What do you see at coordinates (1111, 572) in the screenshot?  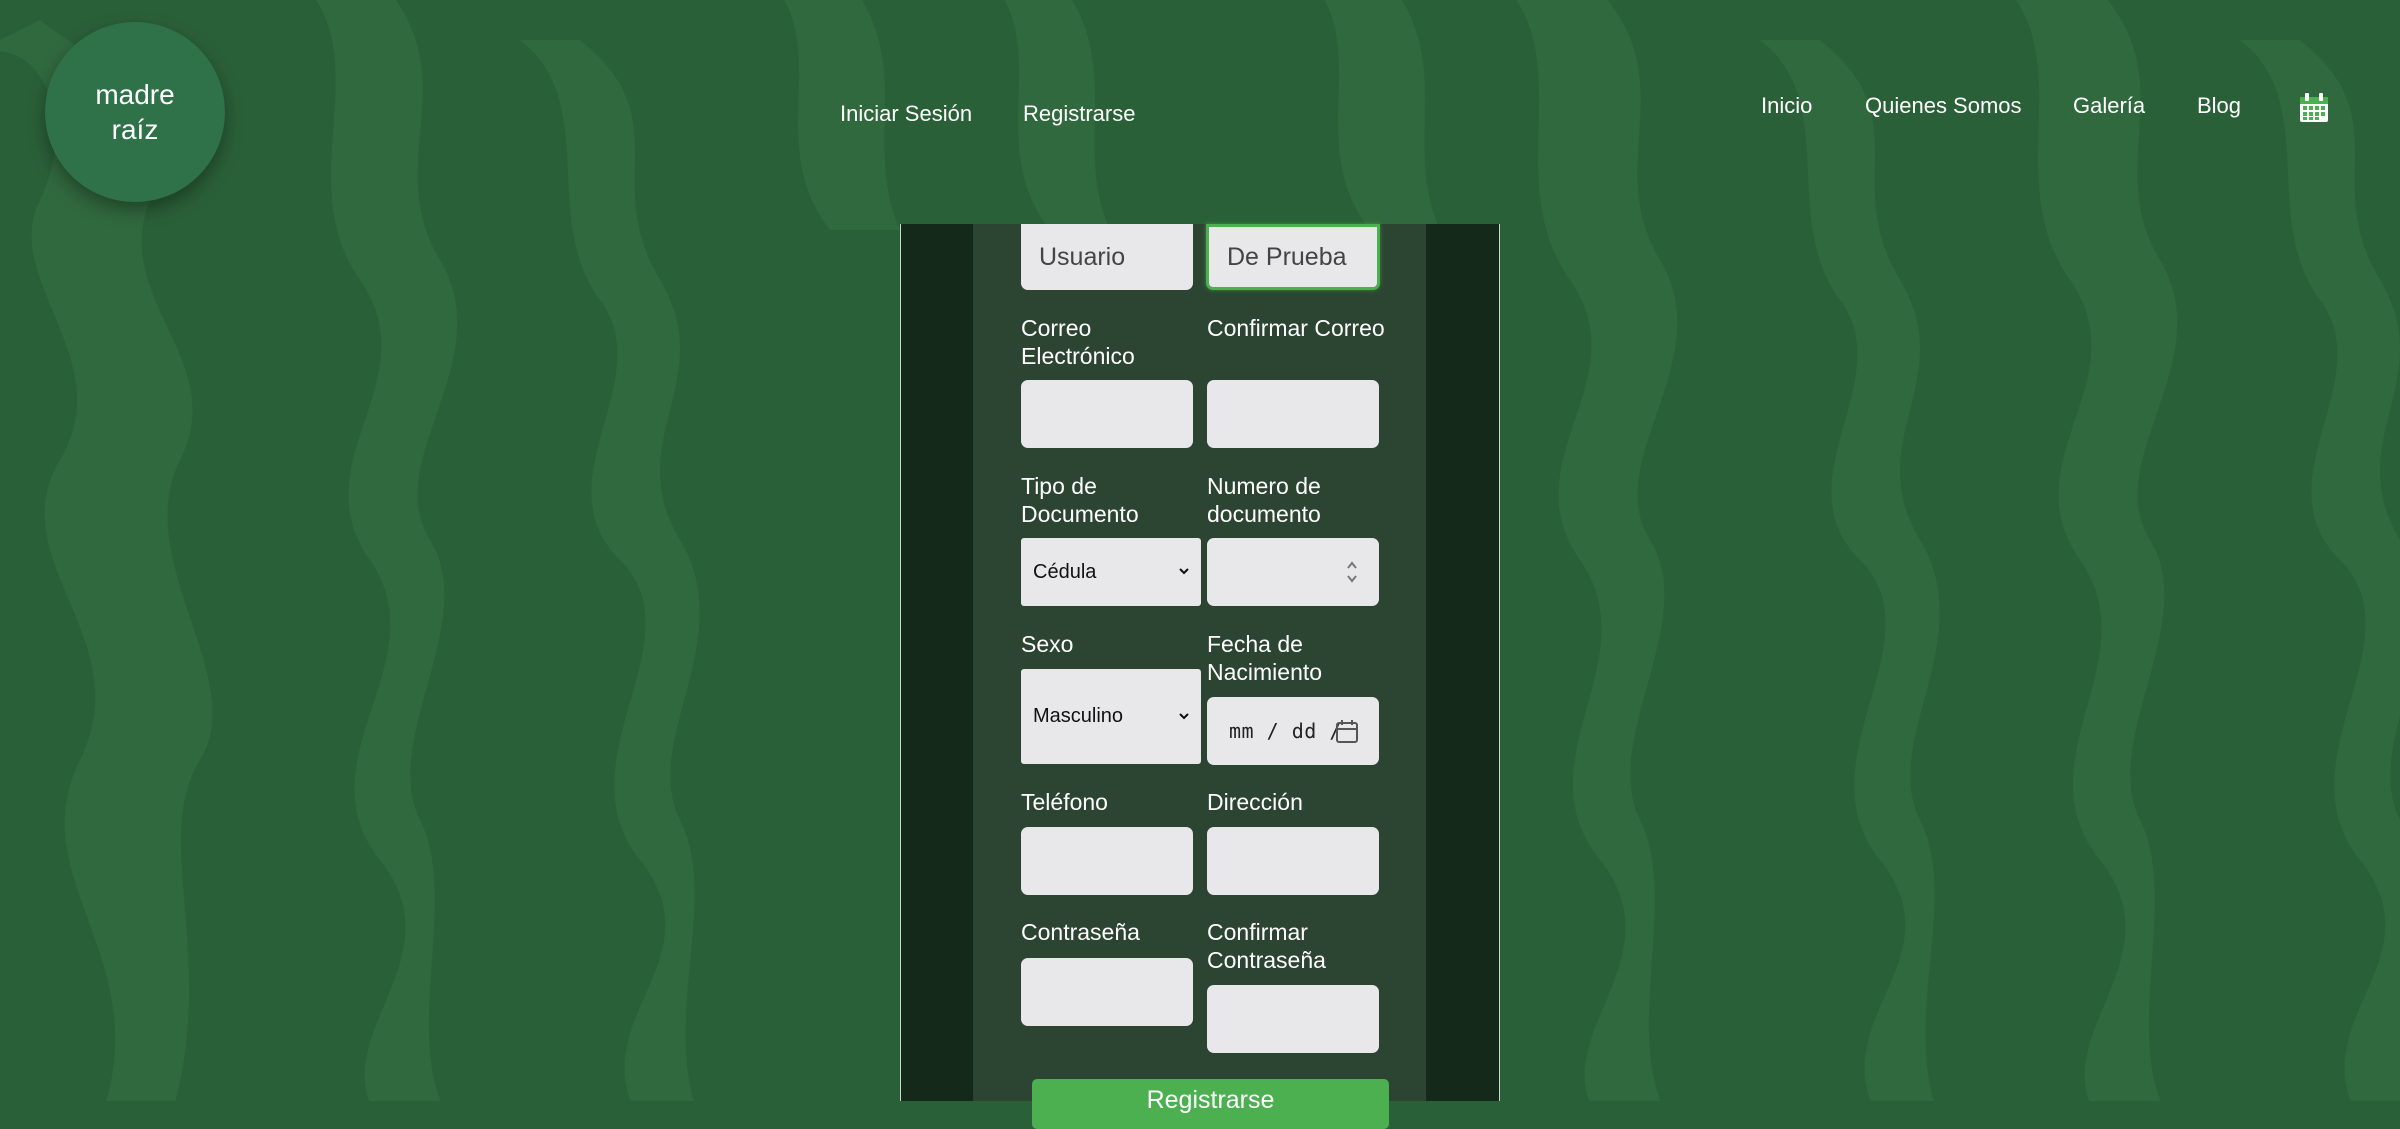 I see `doc-type-select: Cédula` at bounding box center [1111, 572].